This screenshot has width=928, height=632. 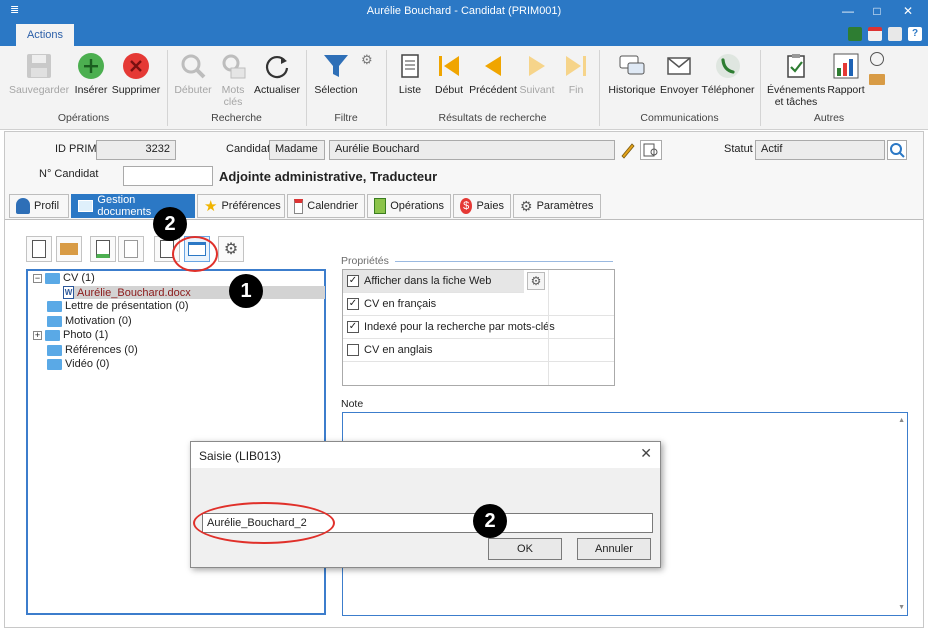 I want to click on property-indexed: ✓ Indexé pour la recherche par mots-clés, so click(x=478, y=327).